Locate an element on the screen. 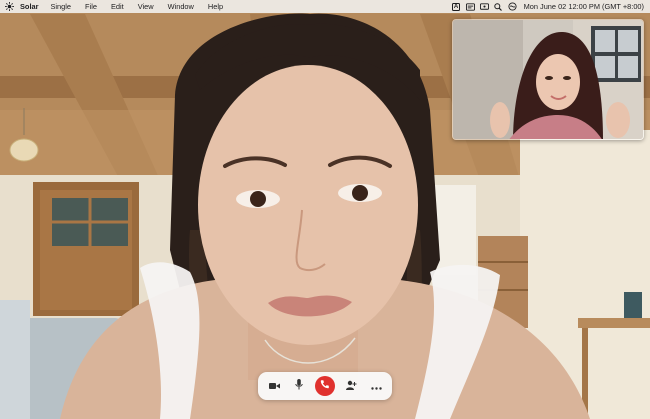 The image size is (650, 419). microphone-icon is located at coordinates (299, 386).